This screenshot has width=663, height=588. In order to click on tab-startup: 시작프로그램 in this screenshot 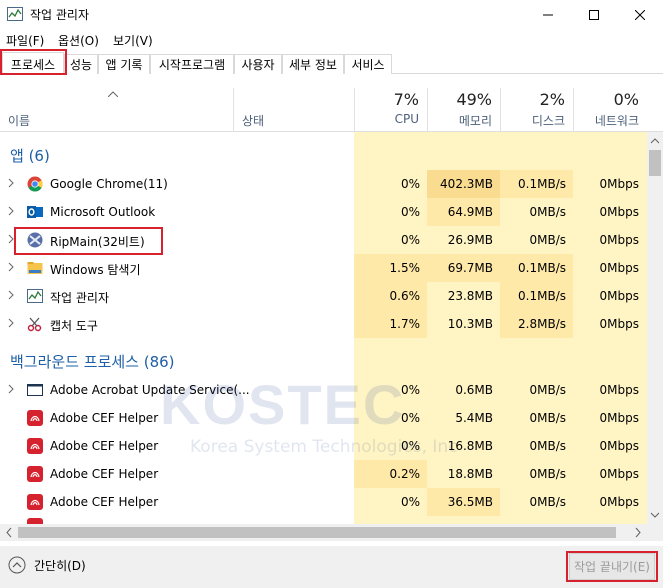, I will do `click(192, 64)`.